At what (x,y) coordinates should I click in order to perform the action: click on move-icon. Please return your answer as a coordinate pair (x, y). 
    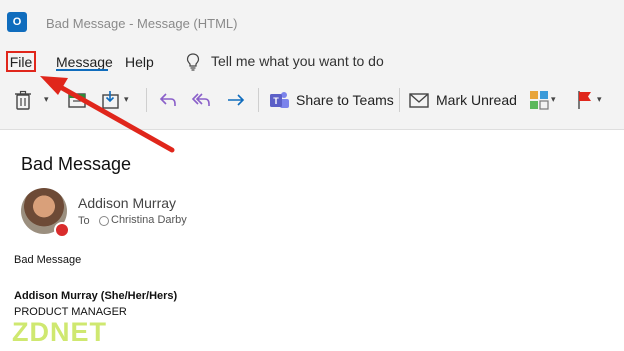
    Looking at the image, I should click on (111, 100).